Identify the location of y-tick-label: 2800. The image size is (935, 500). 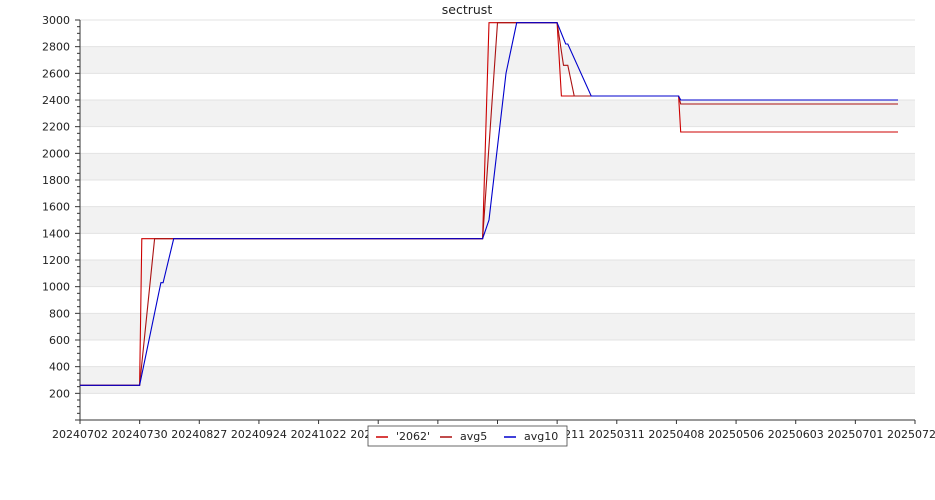
(56, 47).